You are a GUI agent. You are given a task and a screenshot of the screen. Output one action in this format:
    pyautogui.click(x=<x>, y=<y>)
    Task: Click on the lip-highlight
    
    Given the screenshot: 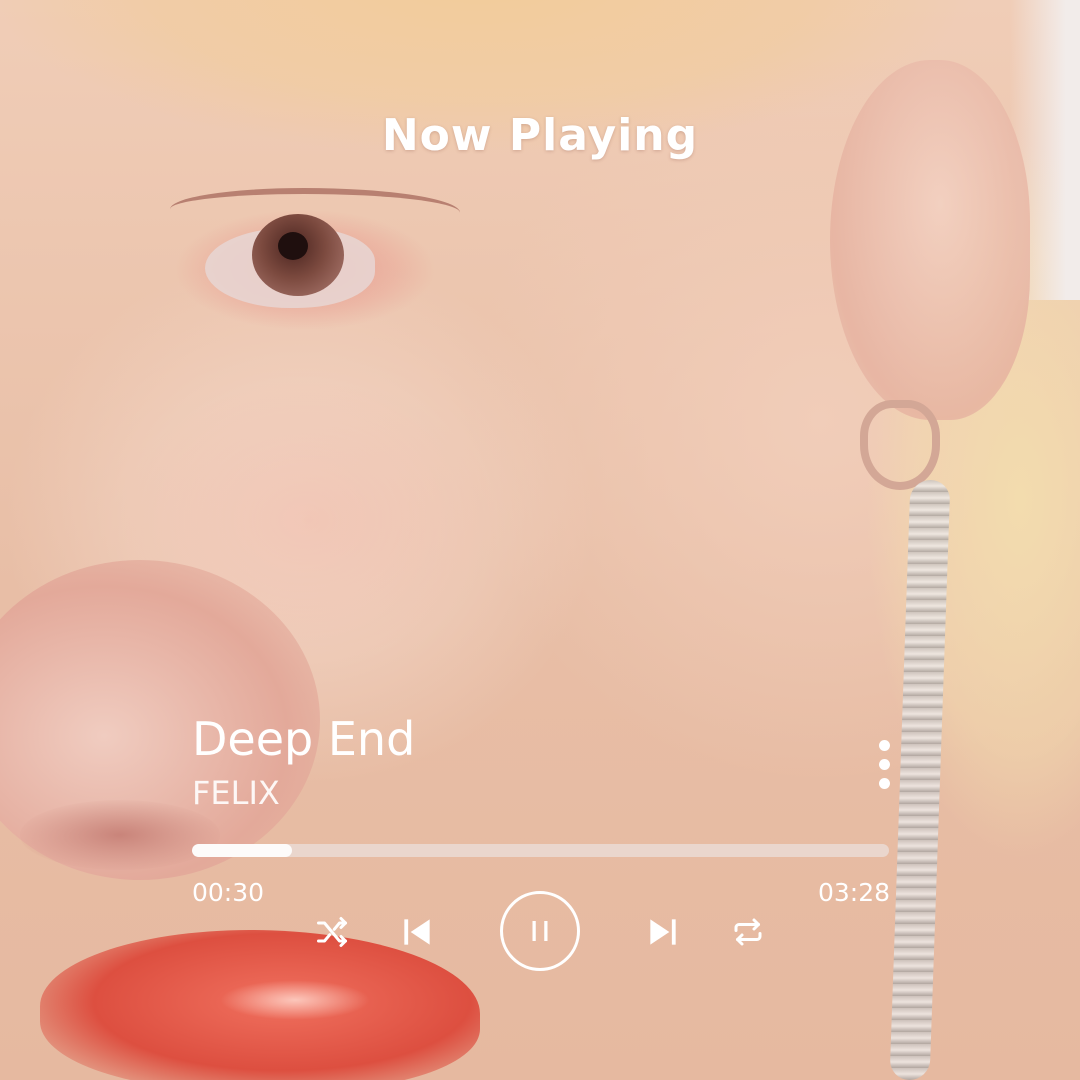 What is the action you would take?
    pyautogui.click(x=295, y=1000)
    